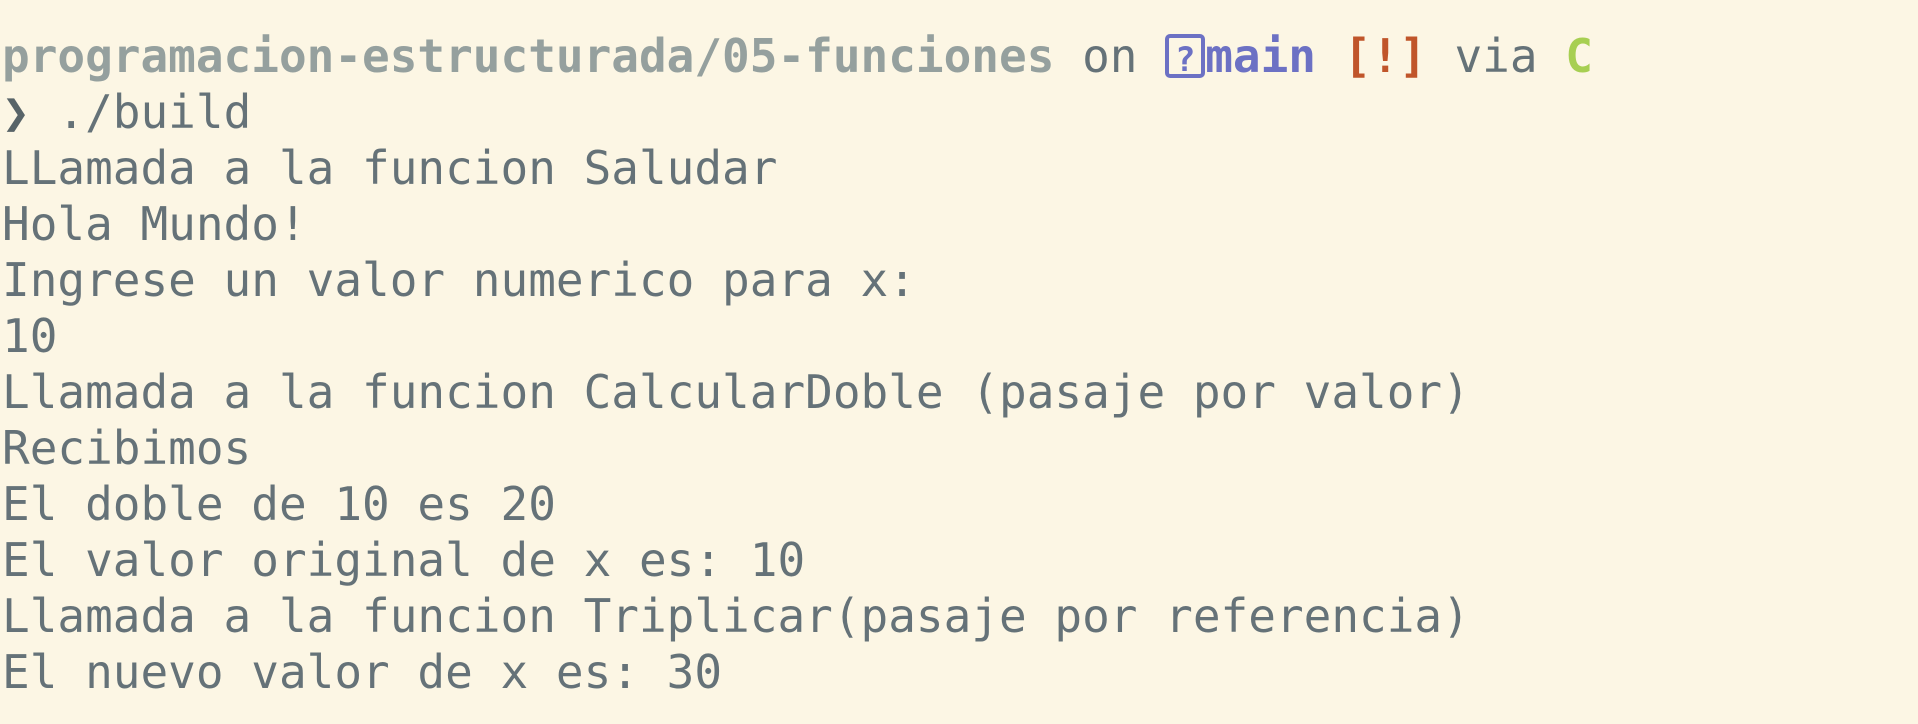 This screenshot has width=1918, height=724. Describe the element at coordinates (30, 336) in the screenshot. I see `output-line: 10` at that location.